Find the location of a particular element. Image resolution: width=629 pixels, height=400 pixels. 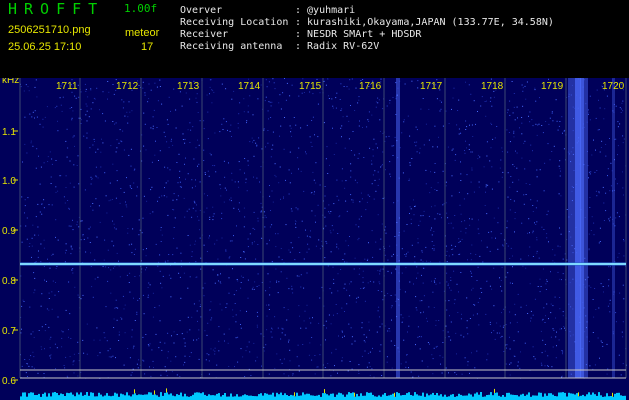

app-logo: HROFFT is located at coordinates (56, 9).